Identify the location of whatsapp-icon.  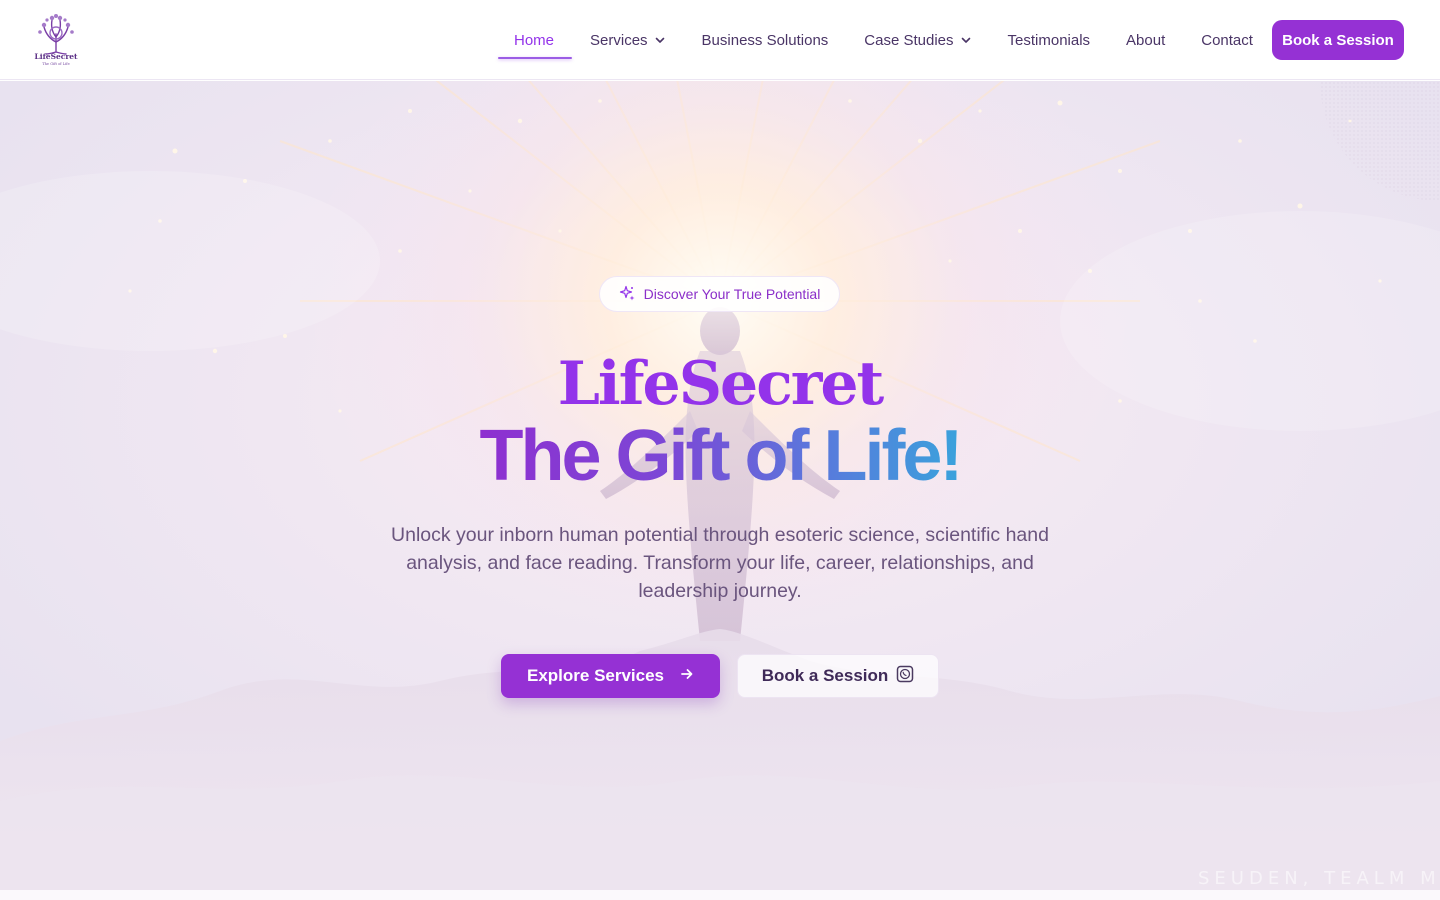
(905, 676).